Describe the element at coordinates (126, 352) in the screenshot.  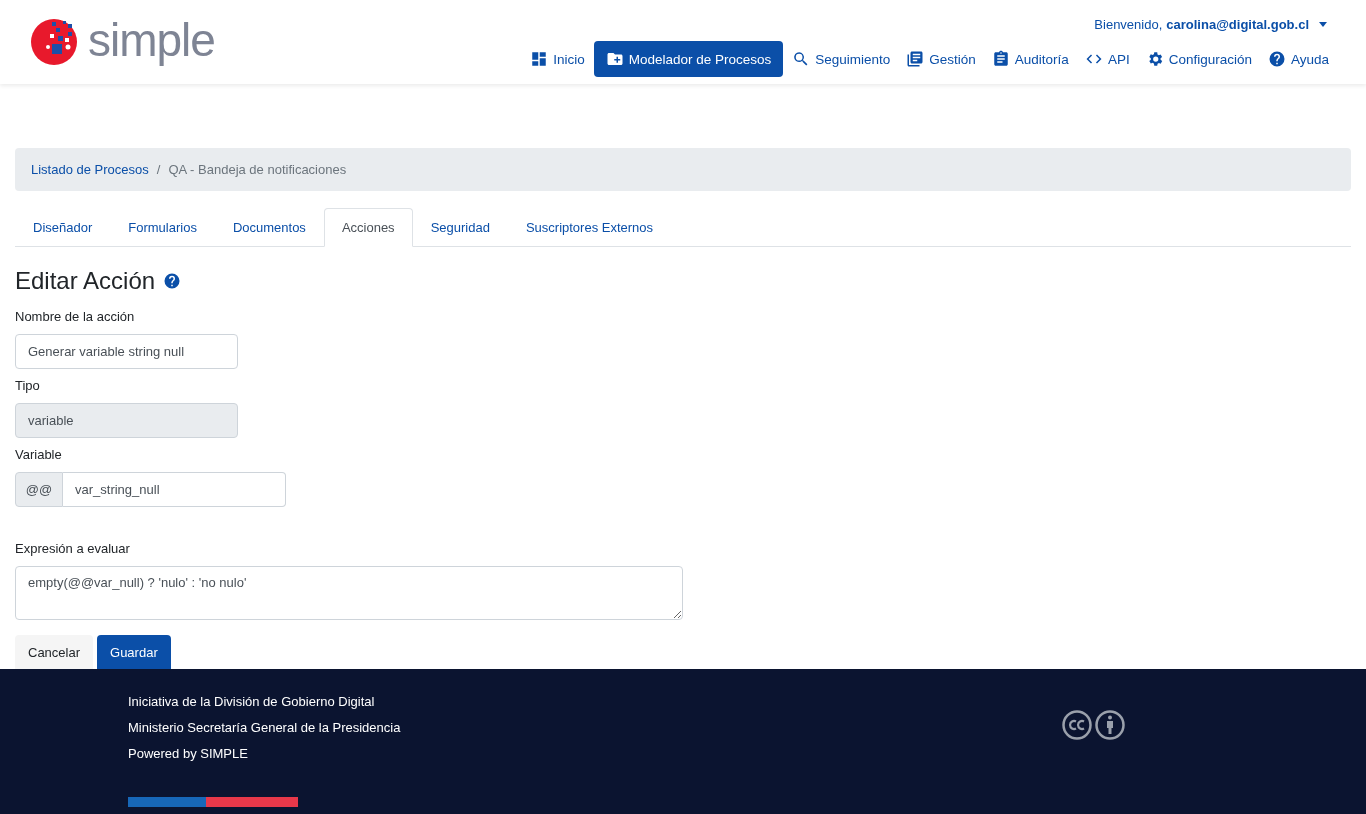
I see `input-field: Generar variable string null` at that location.